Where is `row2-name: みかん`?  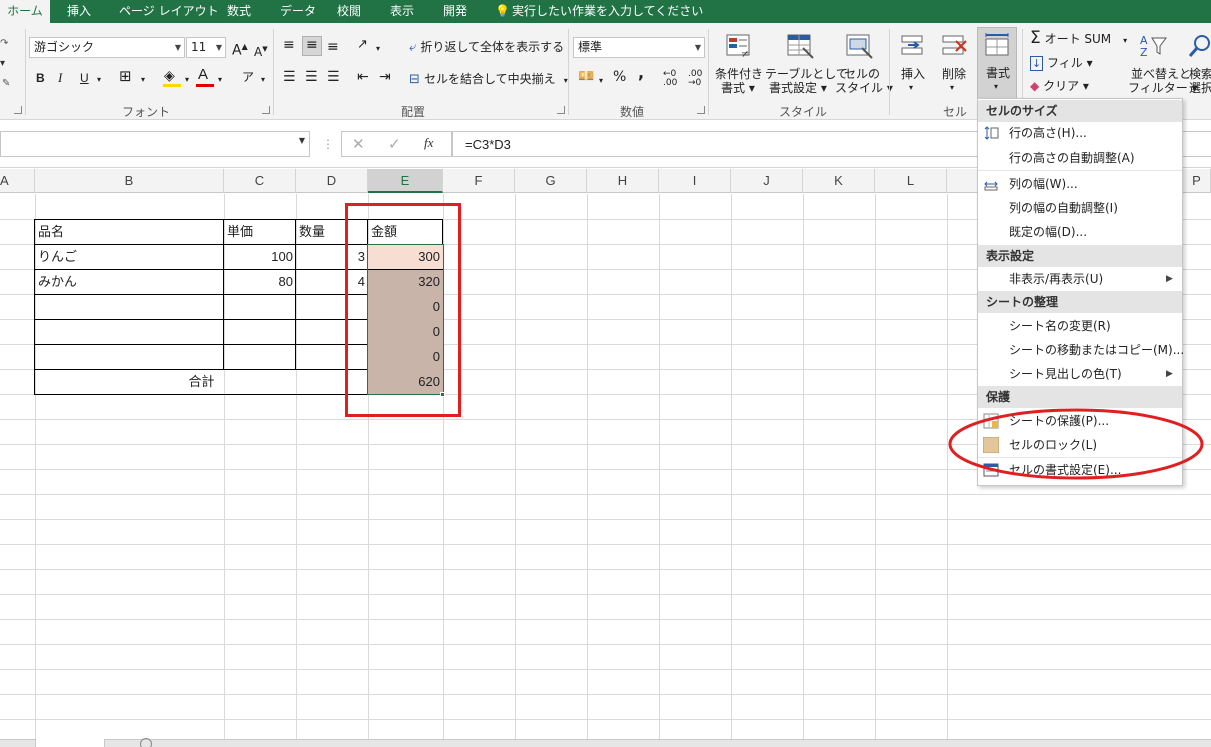
row2-name: みかん is located at coordinates (57, 282).